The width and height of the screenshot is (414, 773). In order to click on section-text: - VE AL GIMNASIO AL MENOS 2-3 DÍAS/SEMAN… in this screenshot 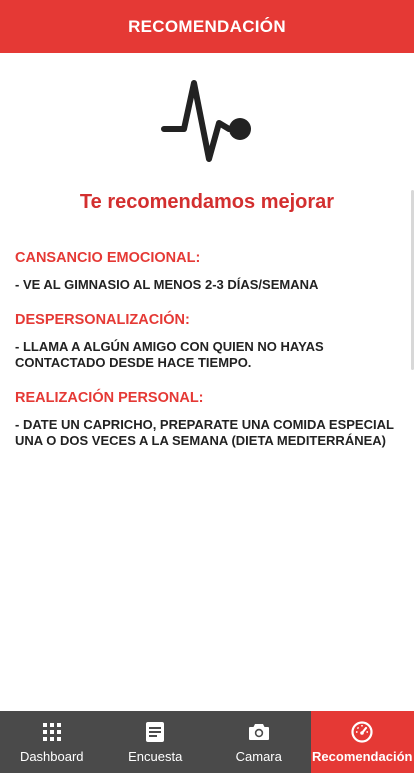, I will do `click(167, 284)`.